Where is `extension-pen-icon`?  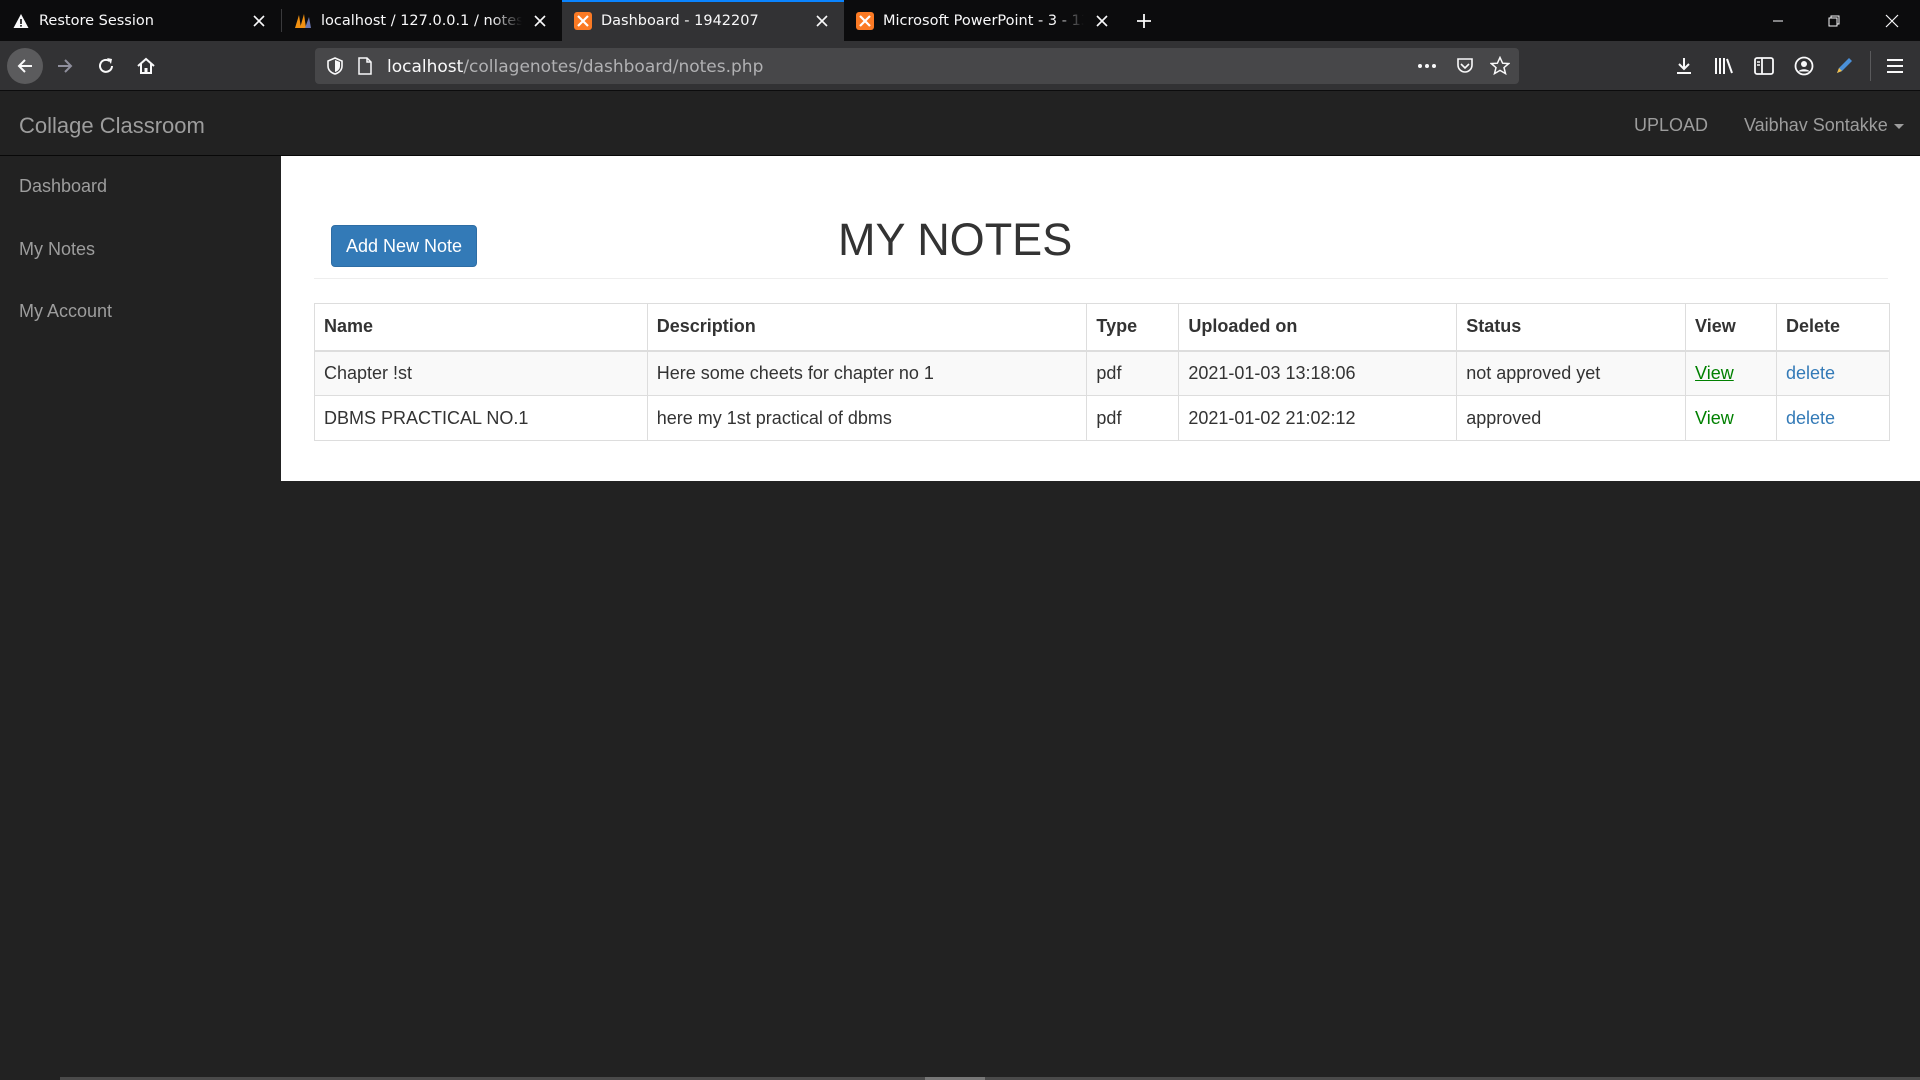 extension-pen-icon is located at coordinates (1844, 66).